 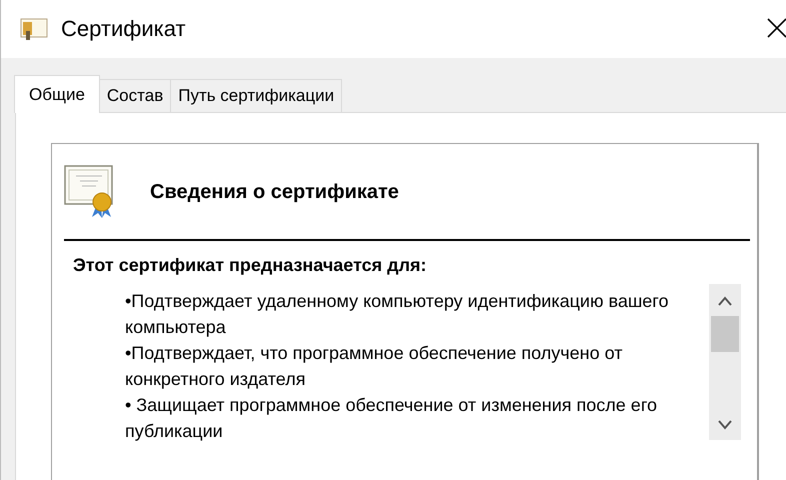 I want to click on tab: Общие, so click(x=57, y=94).